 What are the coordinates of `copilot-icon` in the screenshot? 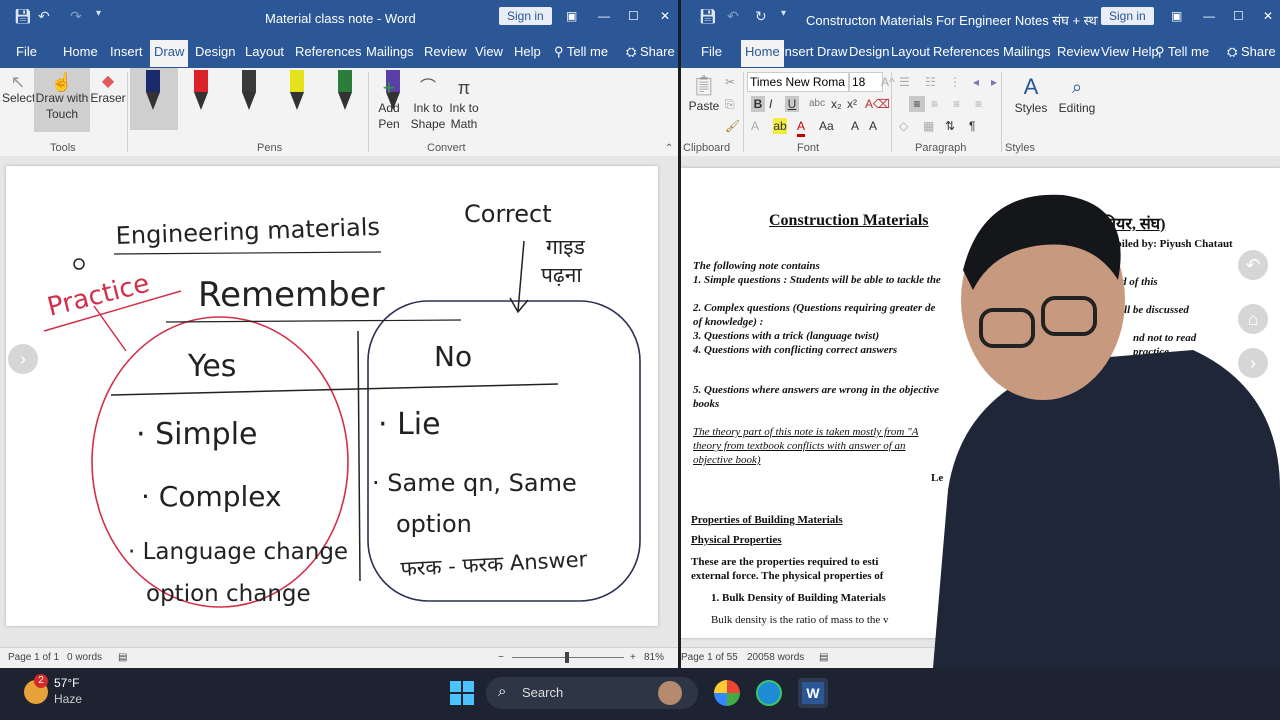 It's located at (727, 693).